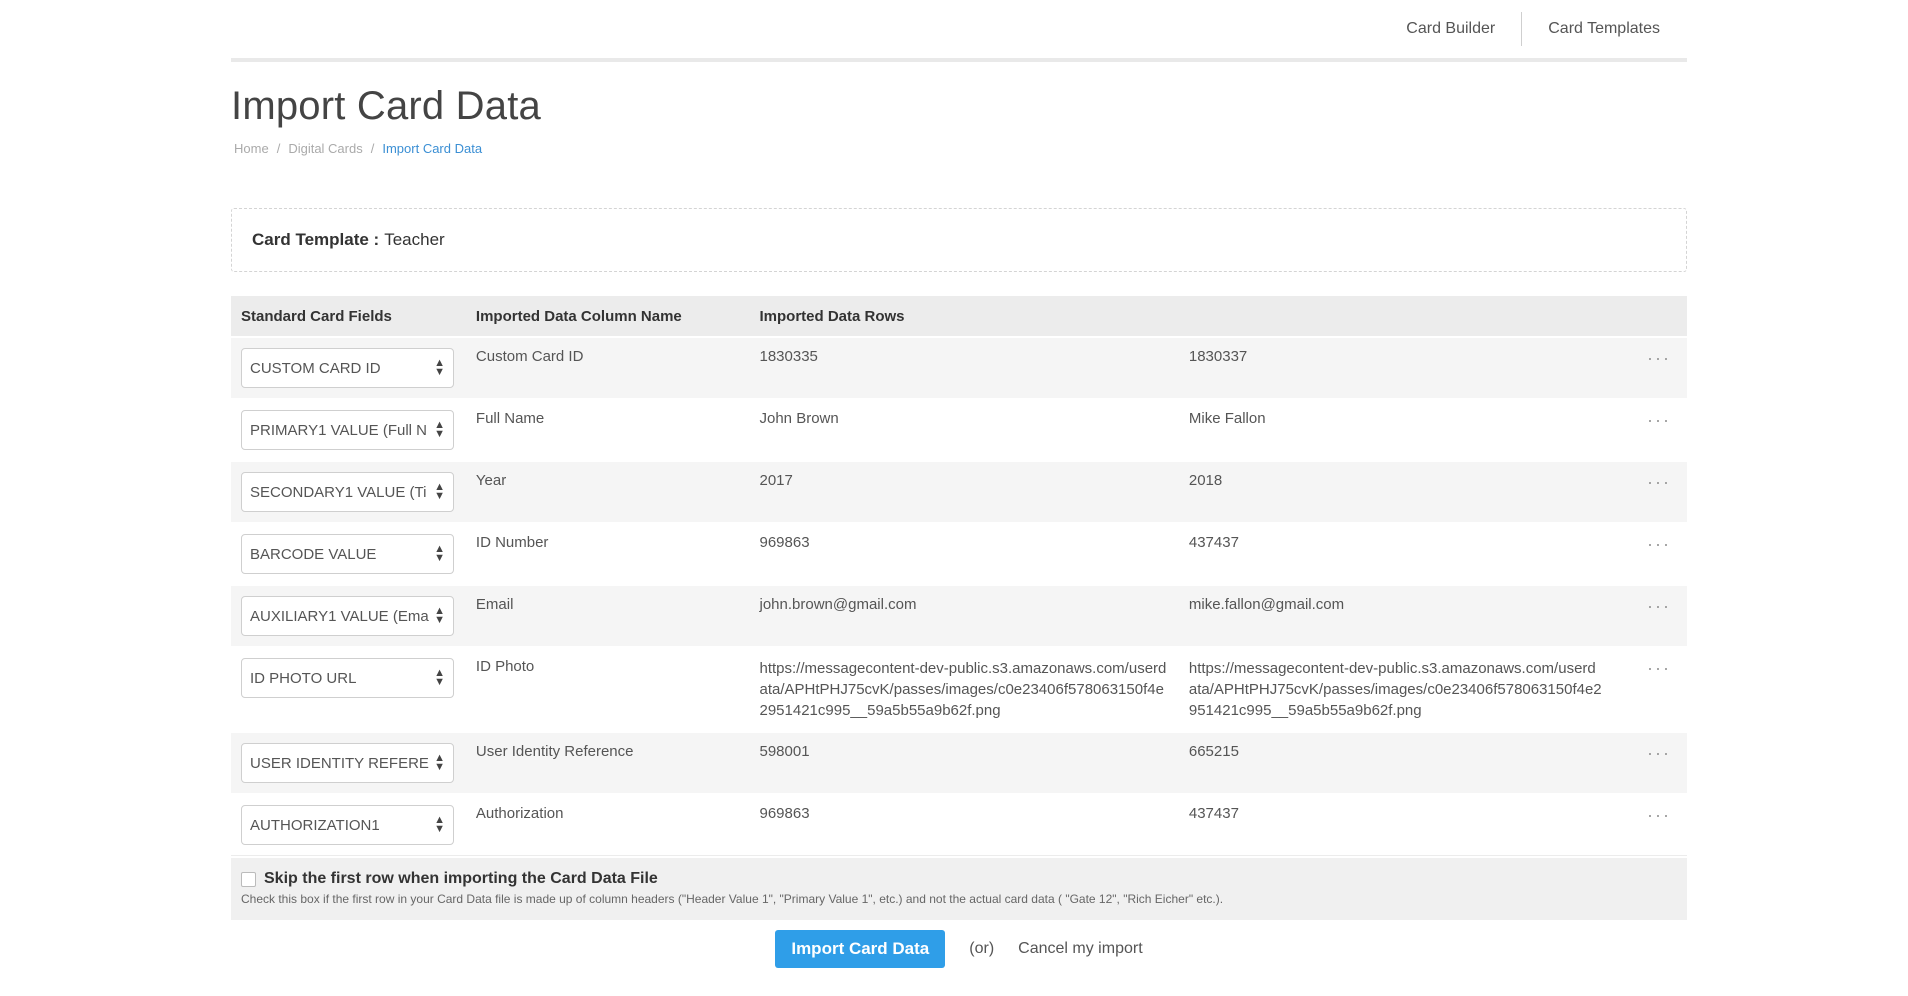  Describe the element at coordinates (959, 31) in the screenshot. I see `top-nav: Card Builder Card Templates` at that location.